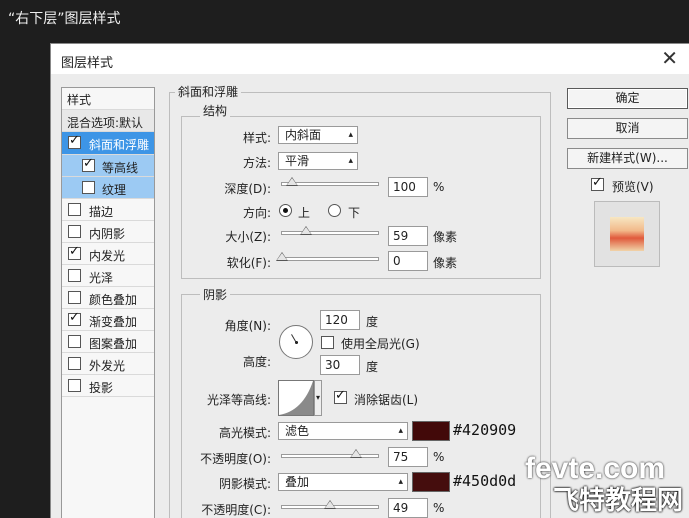 The width and height of the screenshot is (689, 518). Describe the element at coordinates (244, 433) in the screenshot. I see `highlight-mode-label: 高光模式:` at that location.